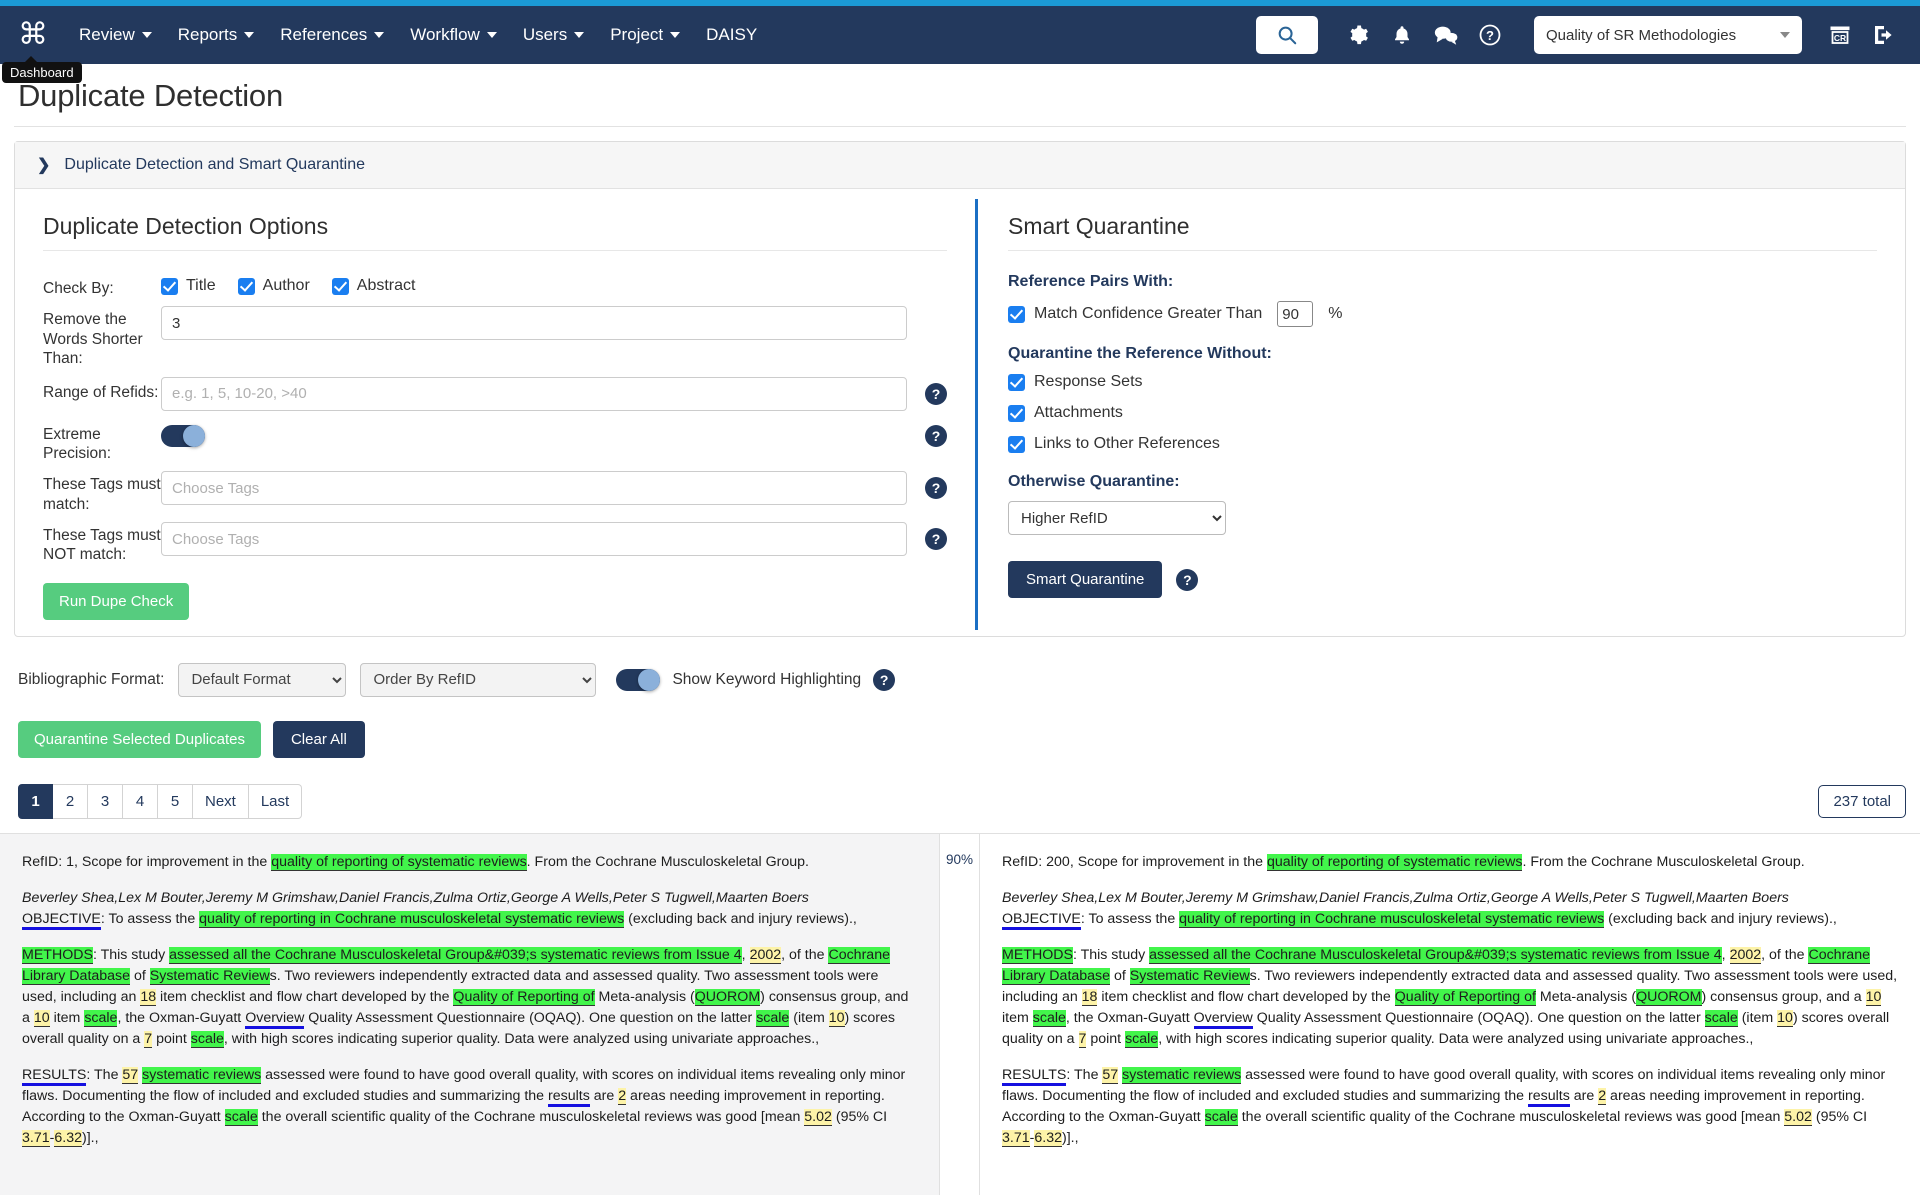  Describe the element at coordinates (35, 801) in the screenshot. I see `page-button-1: 1` at that location.